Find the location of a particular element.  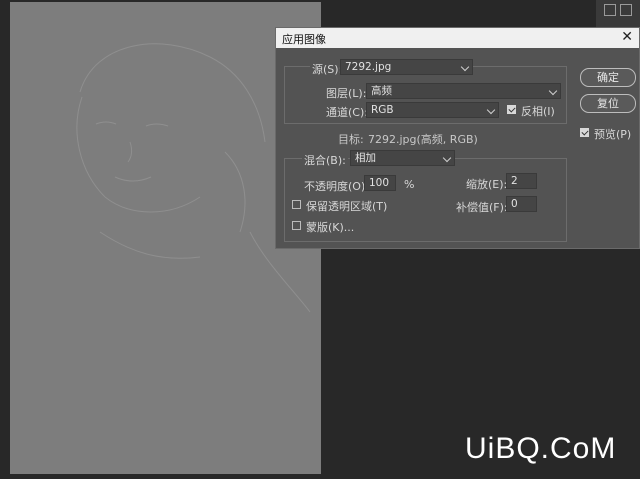

watermark-logo: UiBQ.CoM is located at coordinates (541, 448).